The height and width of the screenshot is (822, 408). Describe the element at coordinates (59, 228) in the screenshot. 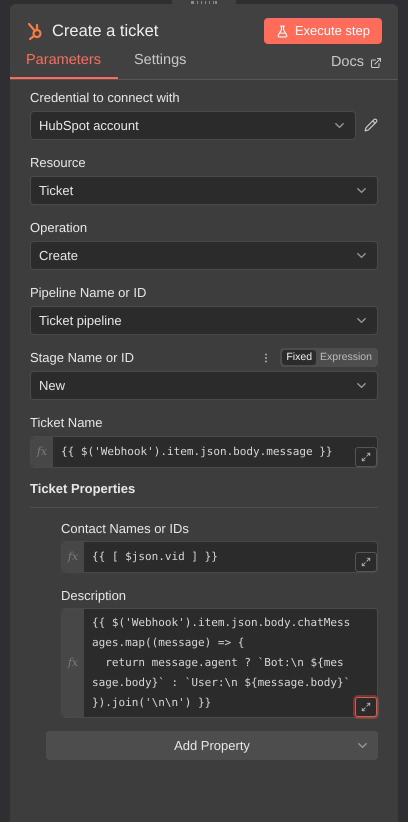

I see `field-label: Operation` at that location.